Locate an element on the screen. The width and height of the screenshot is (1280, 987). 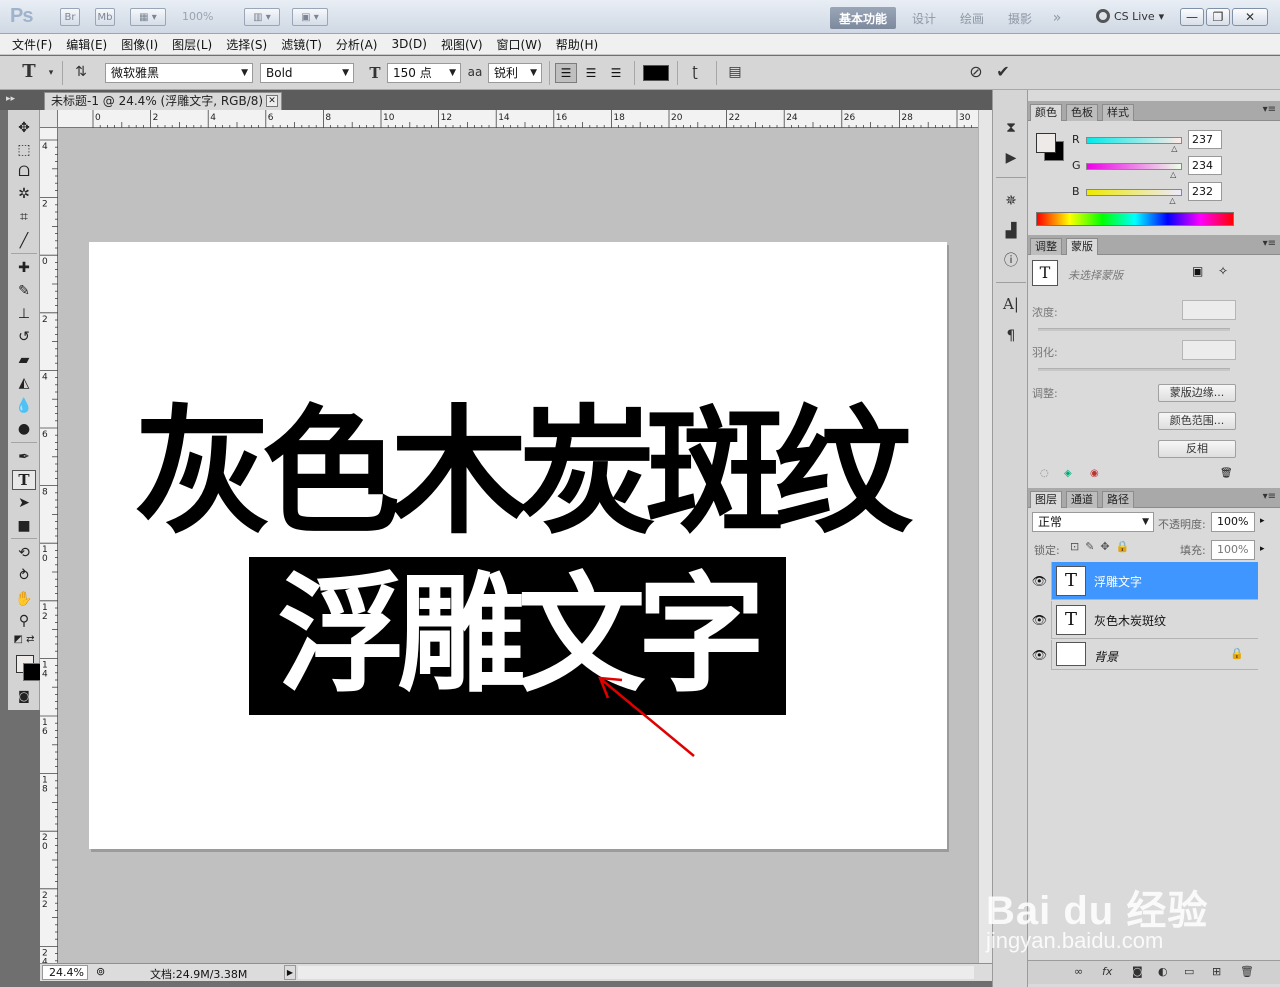
blend-mode-select: 正常 ▼ is located at coordinates (1093, 522).